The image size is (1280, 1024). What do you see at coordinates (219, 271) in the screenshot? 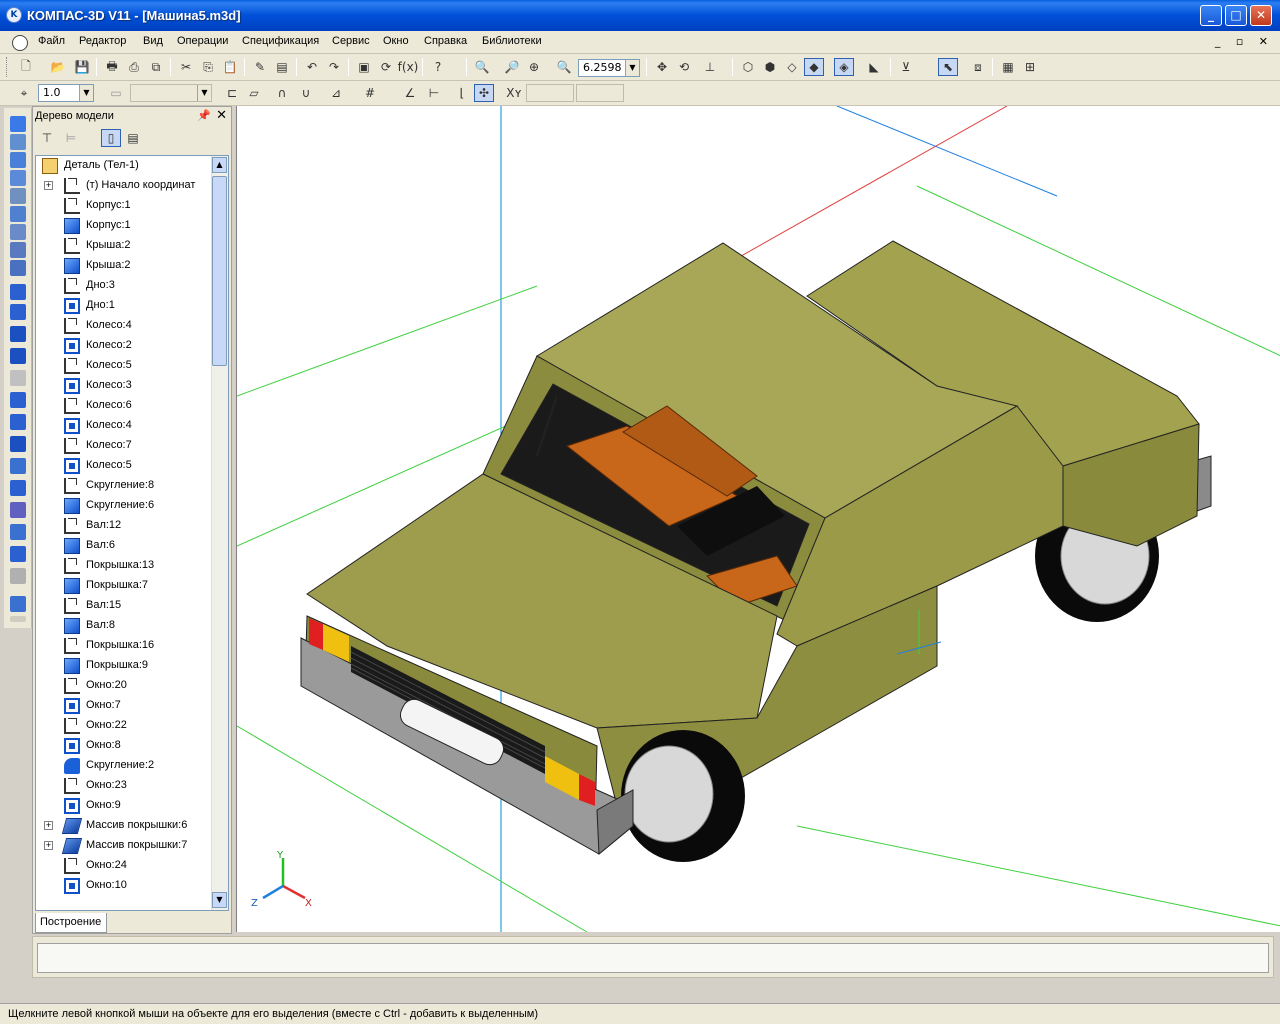
I see `scroll-thumb` at bounding box center [219, 271].